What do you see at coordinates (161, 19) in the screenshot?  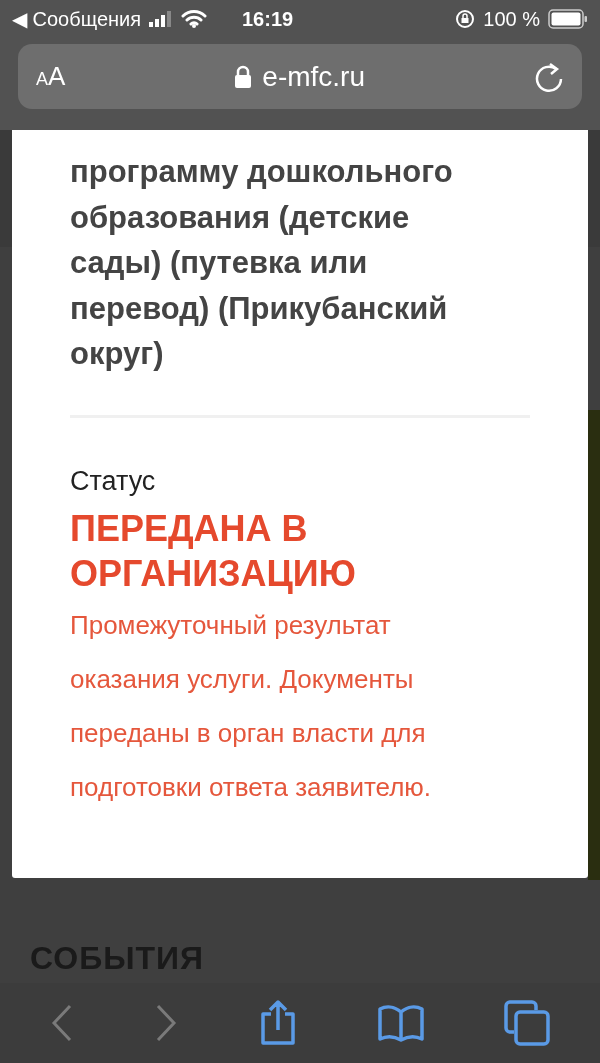 I see `signal-icon` at bounding box center [161, 19].